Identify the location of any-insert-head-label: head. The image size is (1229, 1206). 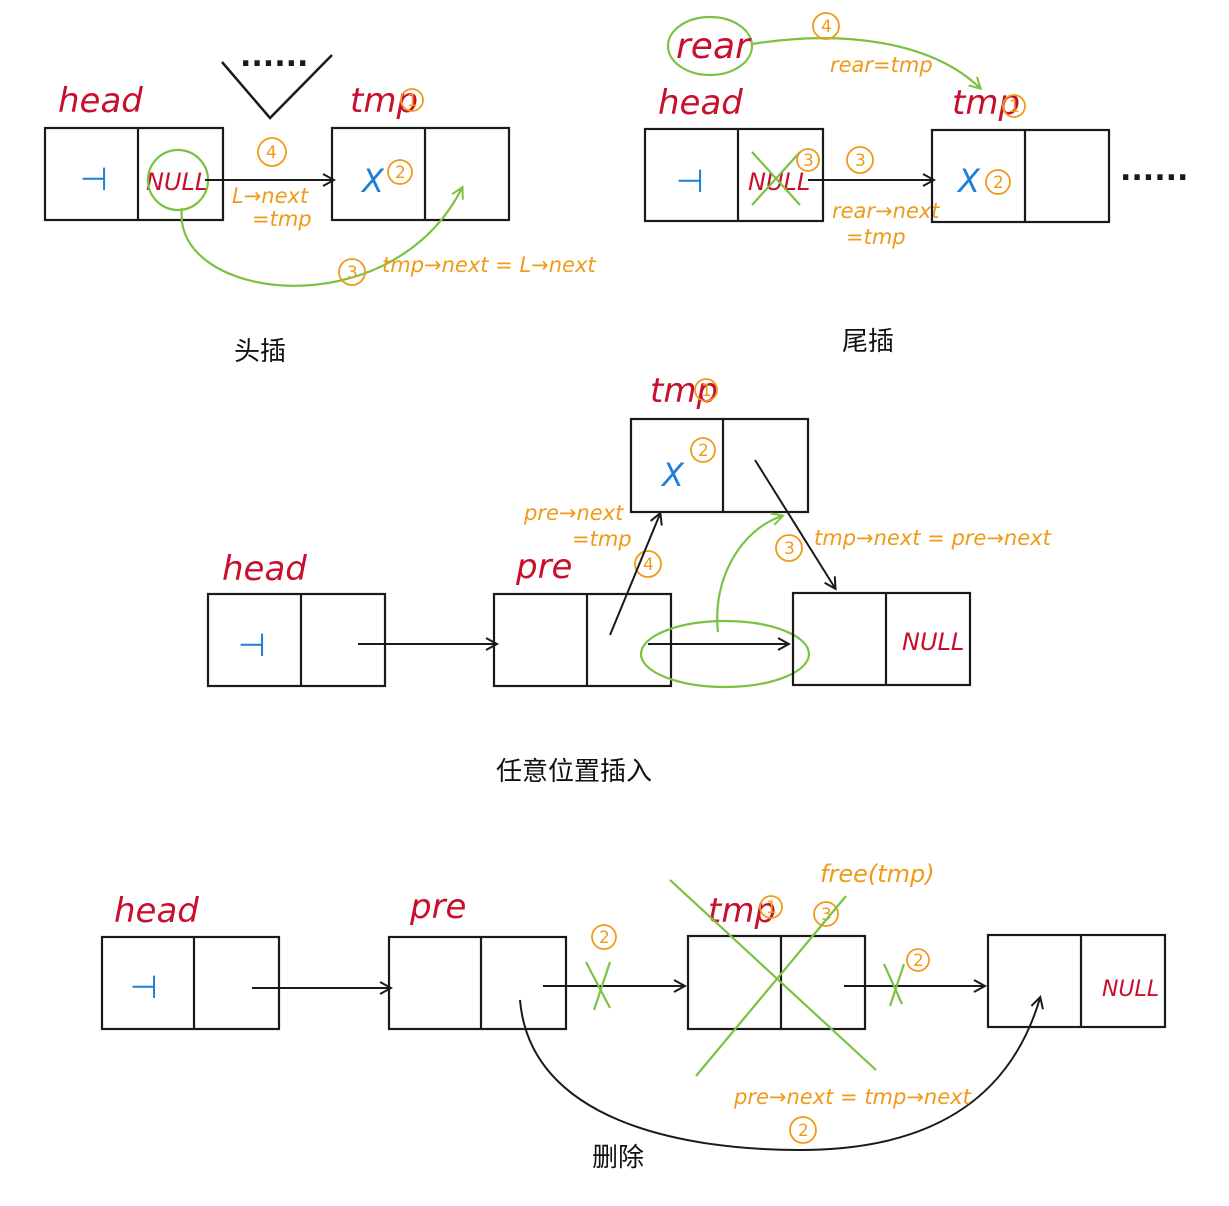
(264, 569).